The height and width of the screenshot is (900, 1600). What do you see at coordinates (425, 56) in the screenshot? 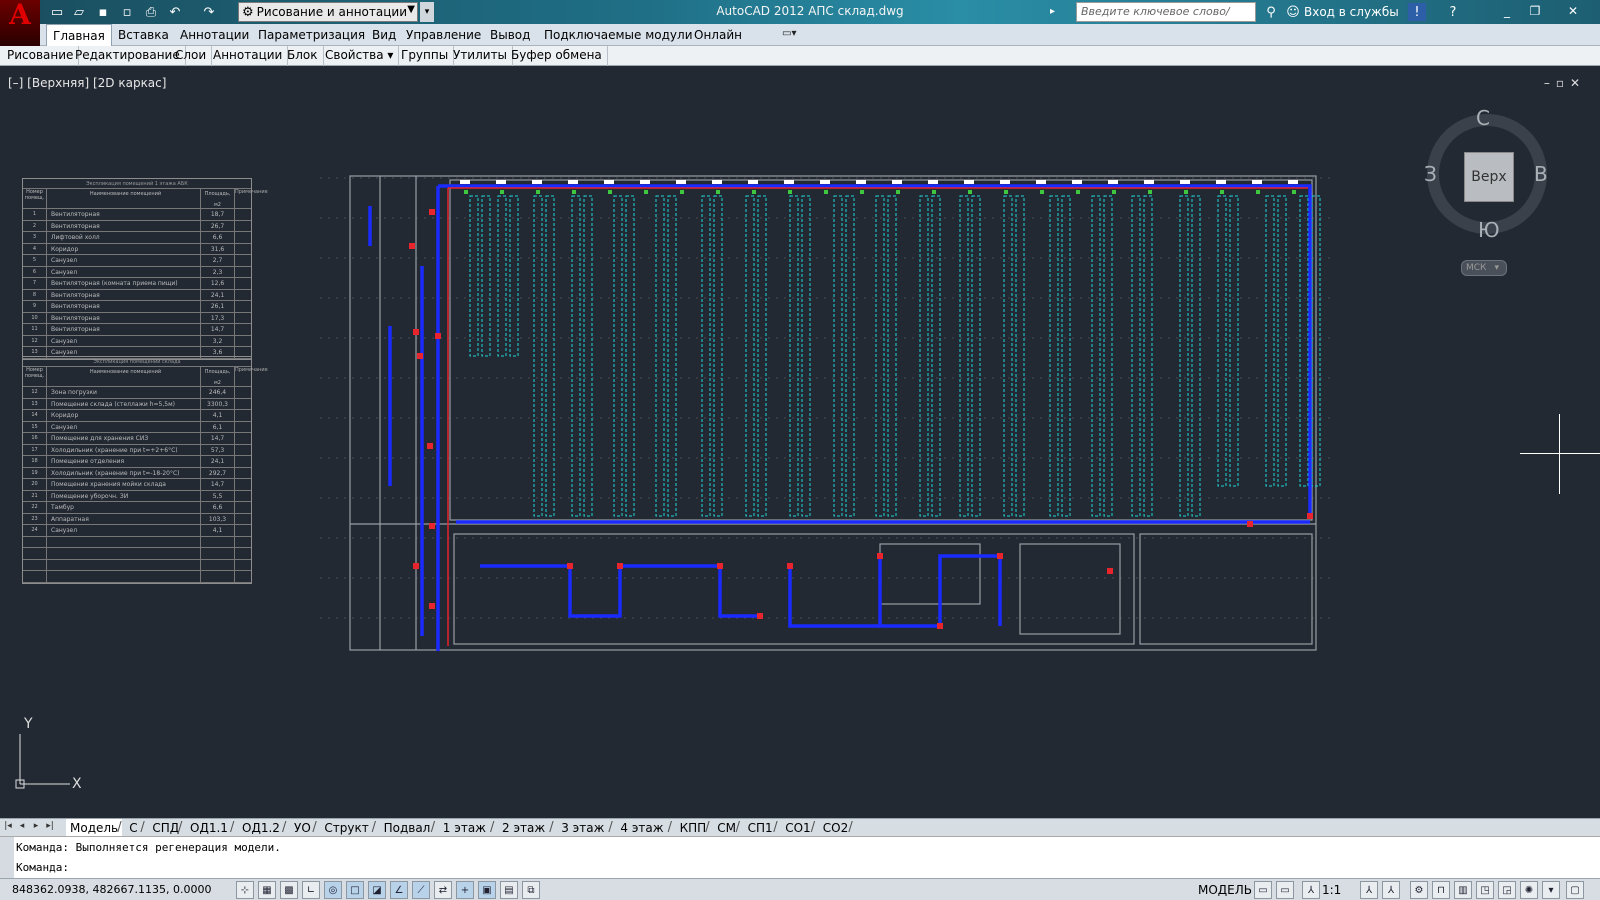
I see `panel-groups: Группы` at bounding box center [425, 56].